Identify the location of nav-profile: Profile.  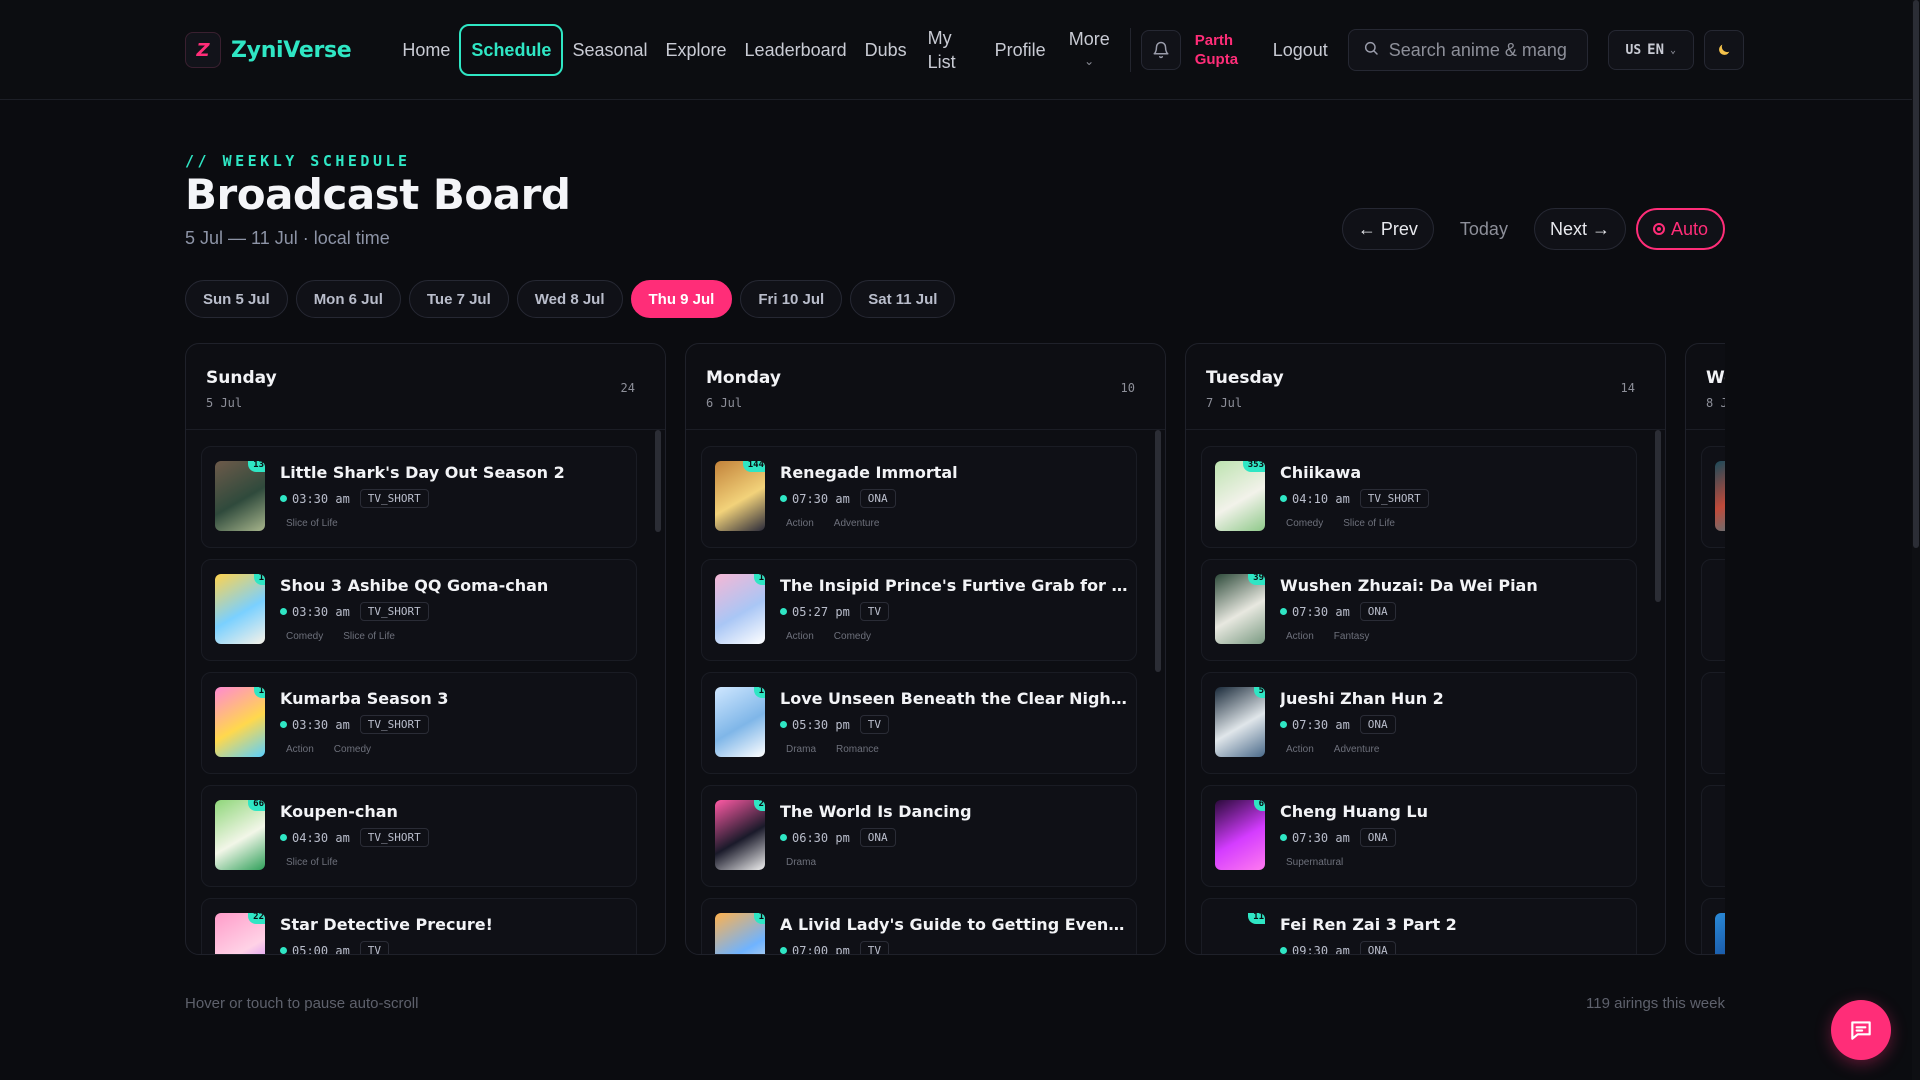
(1020, 50).